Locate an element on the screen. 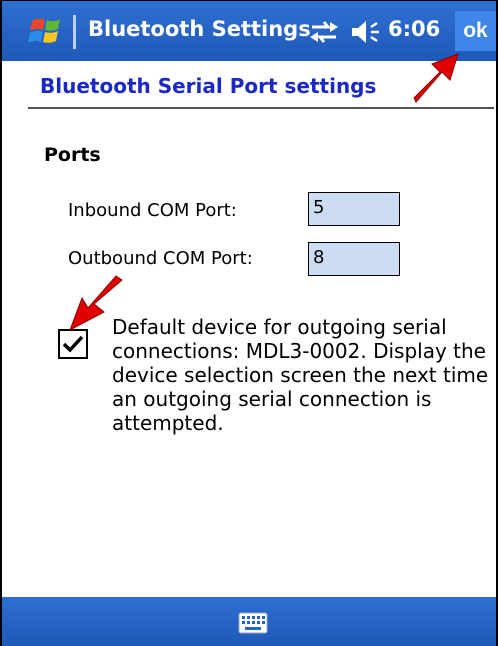 The height and width of the screenshot is (646, 498). ports-section-title: Ports is located at coordinates (72, 155).